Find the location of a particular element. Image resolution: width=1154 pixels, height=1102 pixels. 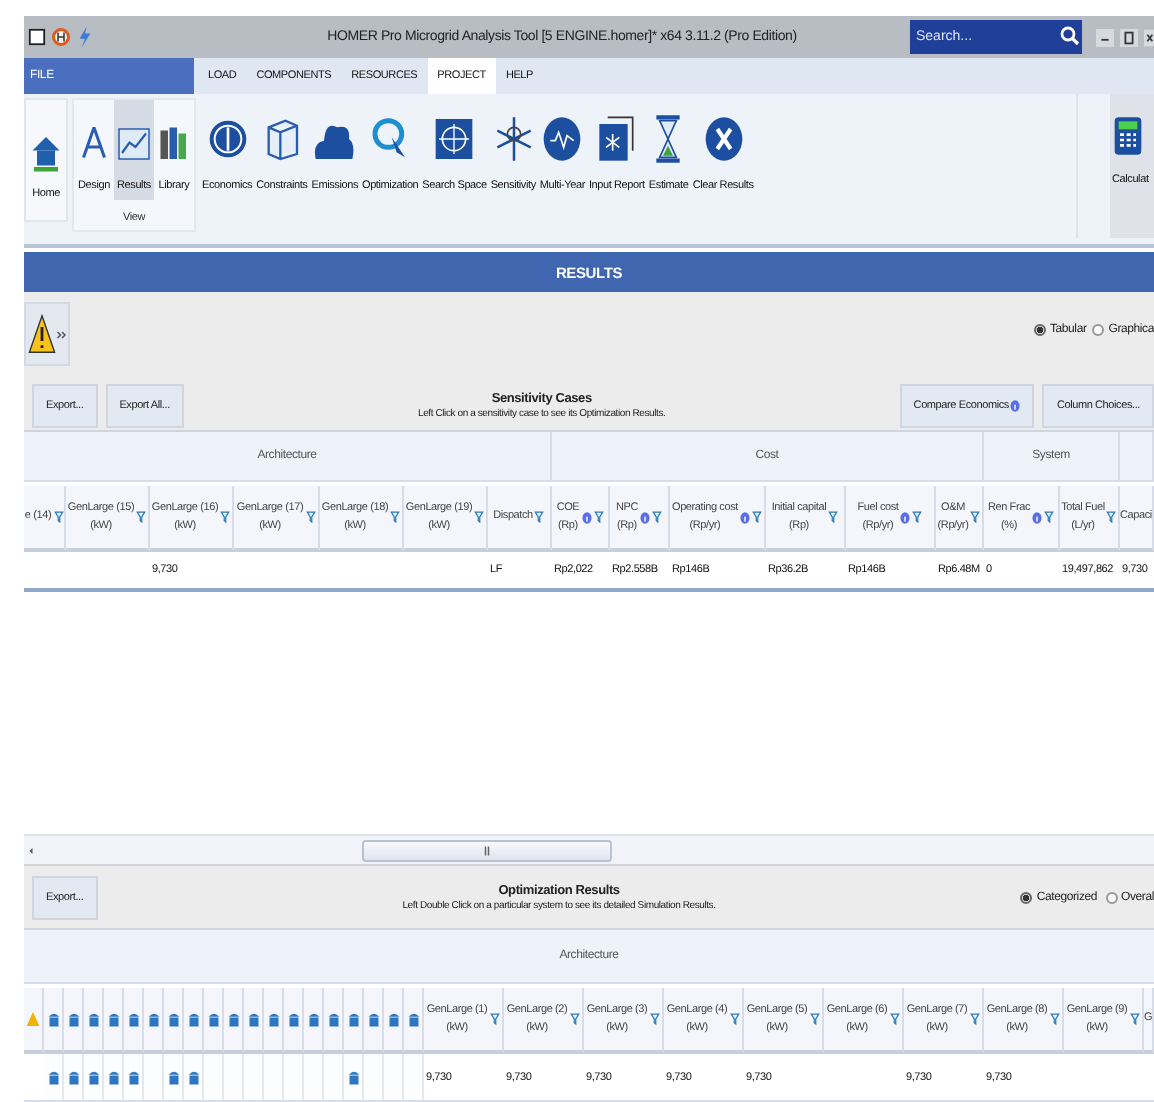

close-button is located at coordinates (1149, 37).